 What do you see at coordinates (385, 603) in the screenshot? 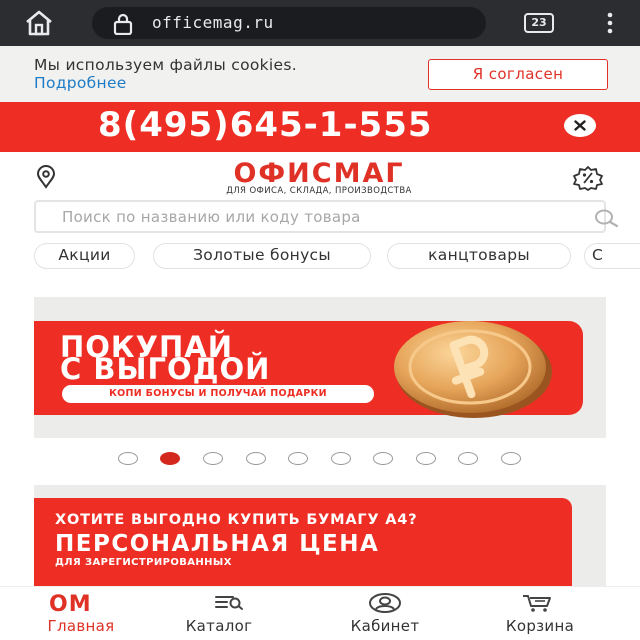
I see `user-account-icon` at bounding box center [385, 603].